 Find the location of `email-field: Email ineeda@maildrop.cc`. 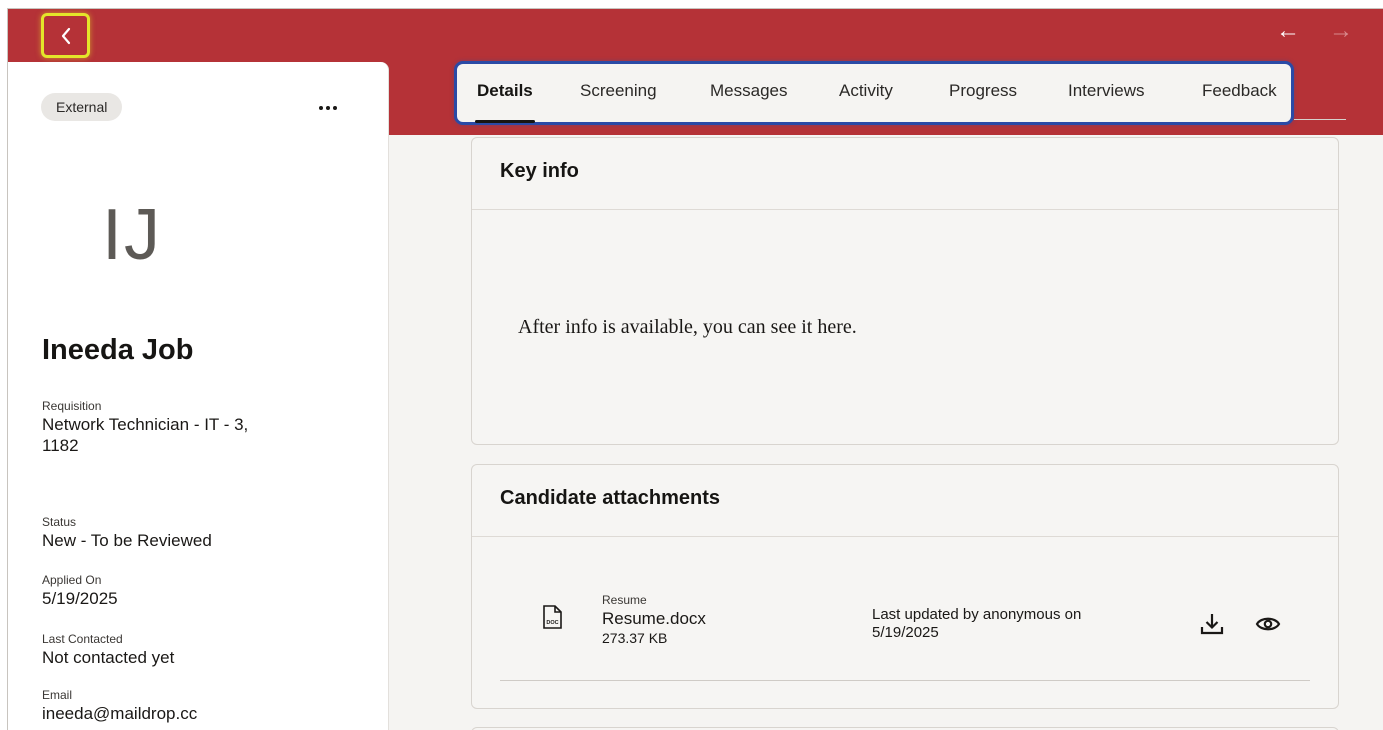

email-field: Email ineeda@maildrop.cc is located at coordinates (119, 705).